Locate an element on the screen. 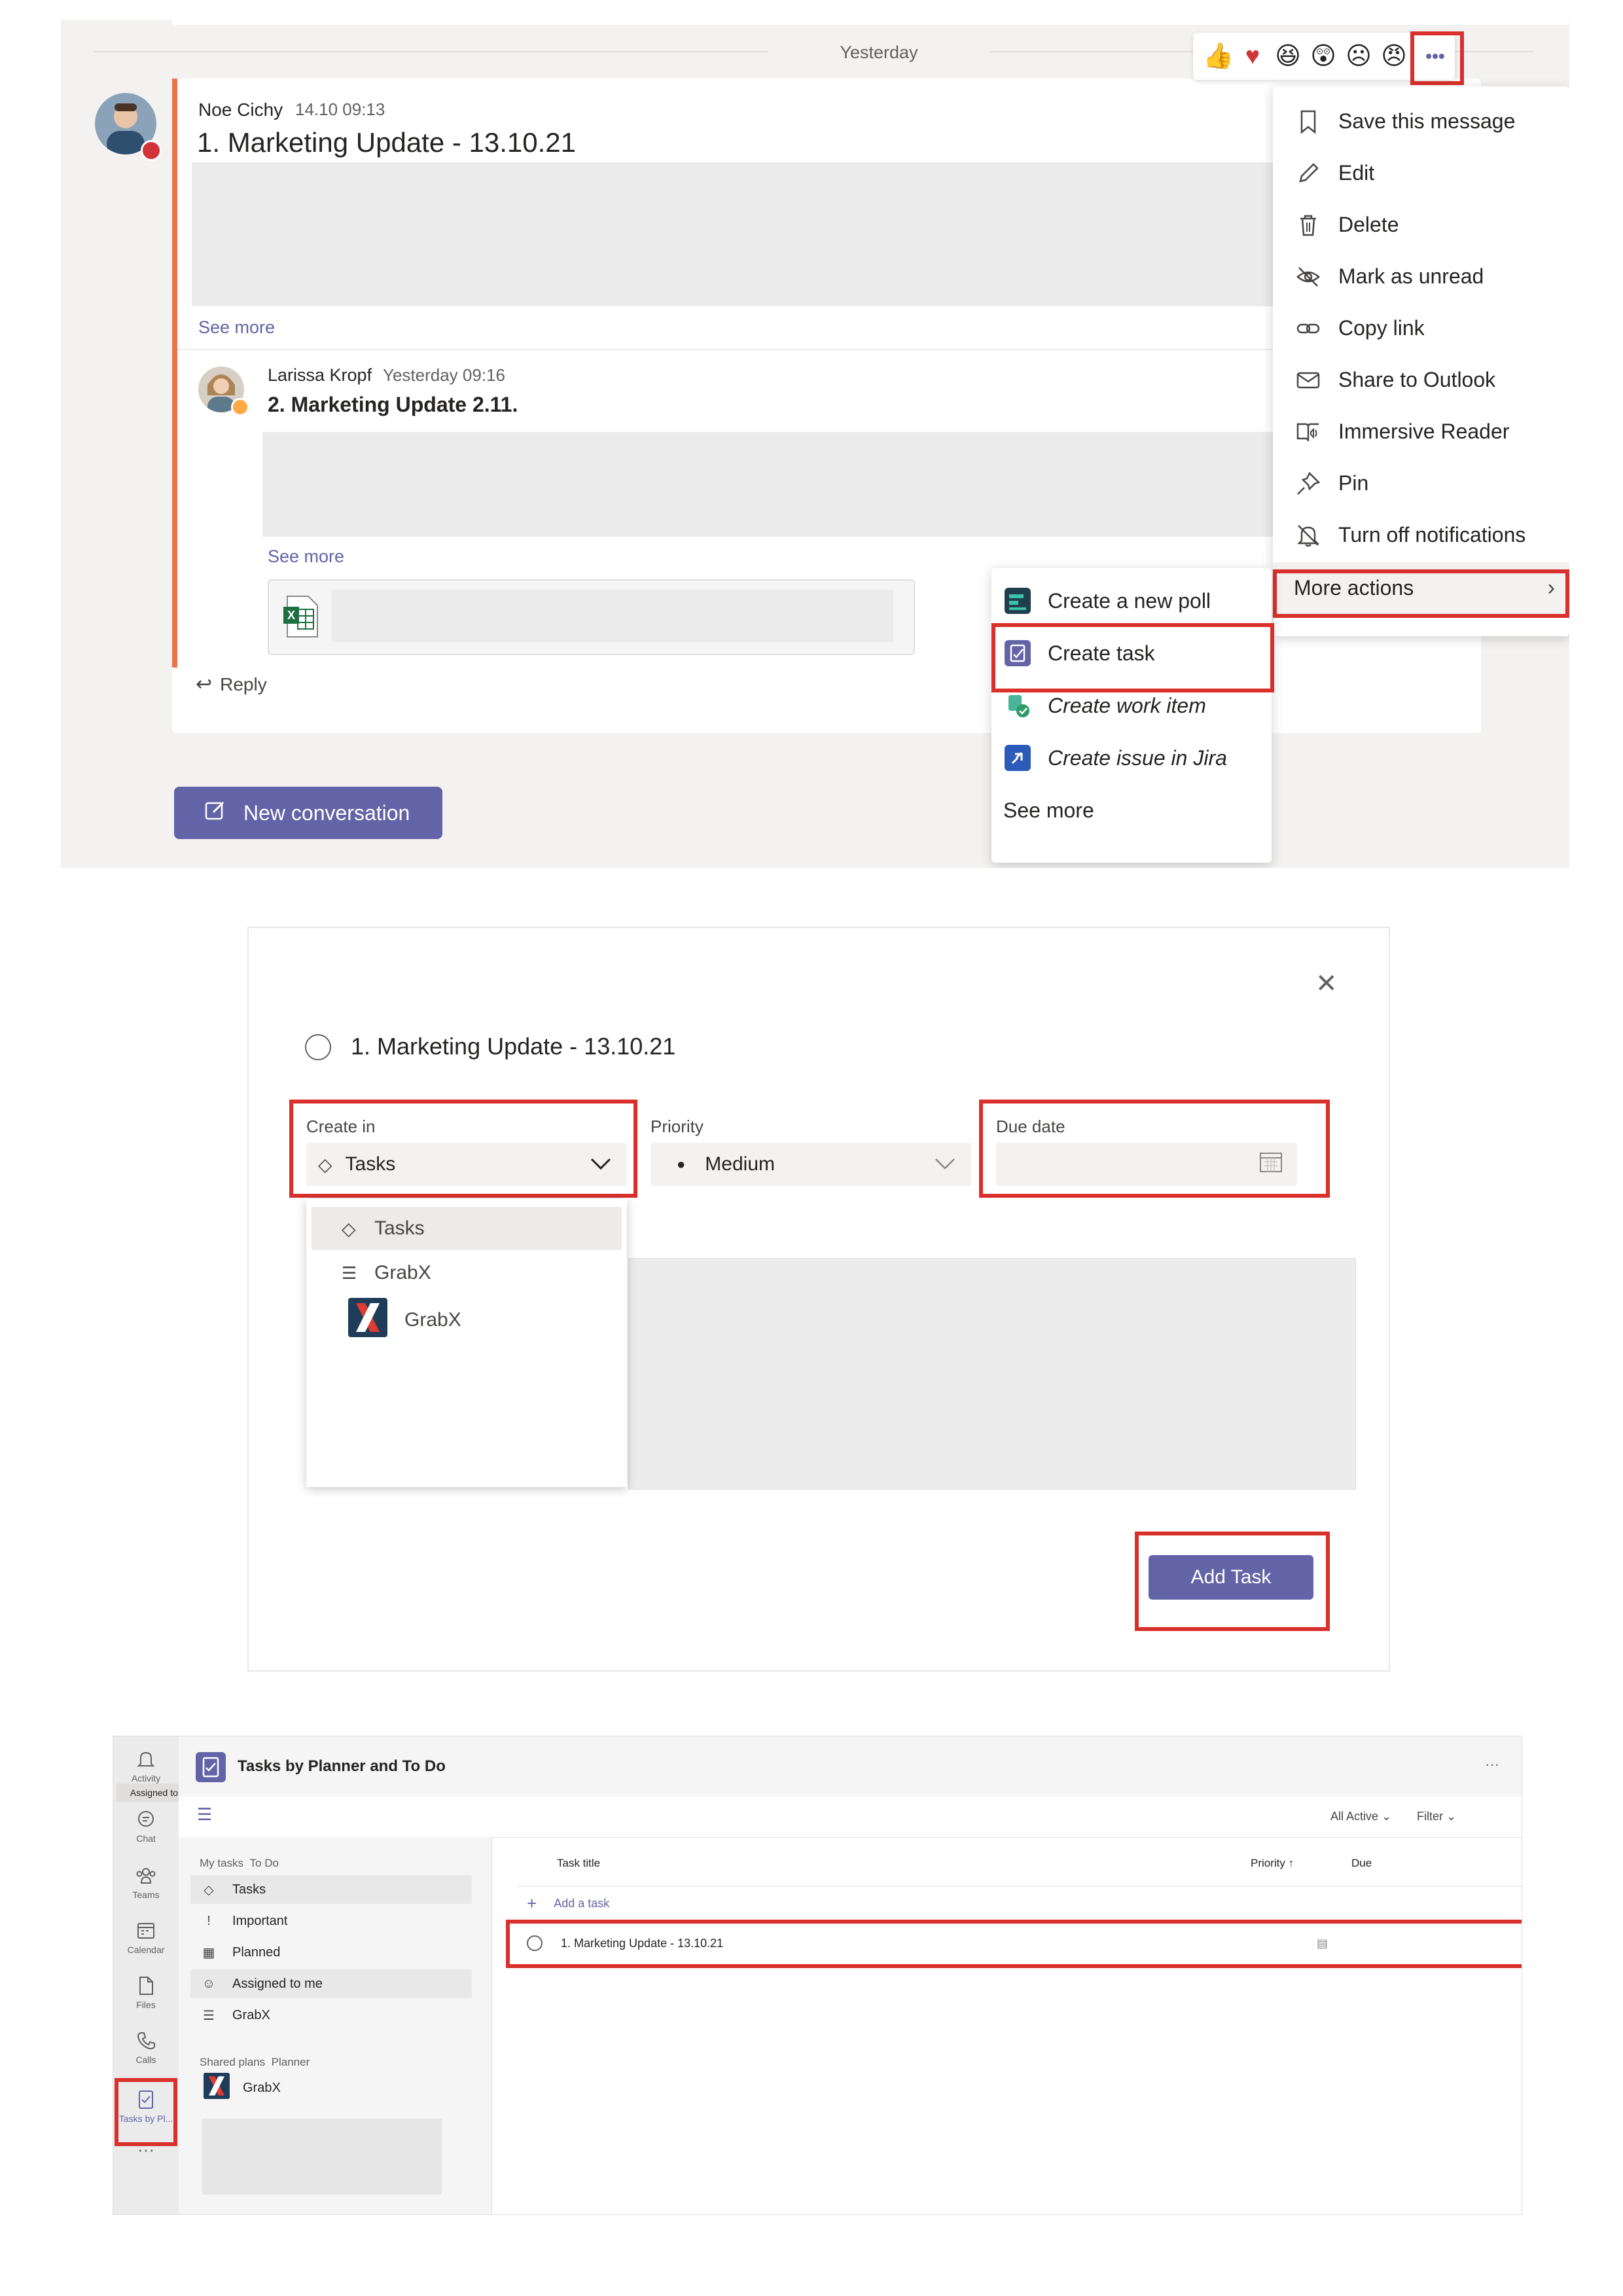  submenu-see-more: See more is located at coordinates (1131, 810).